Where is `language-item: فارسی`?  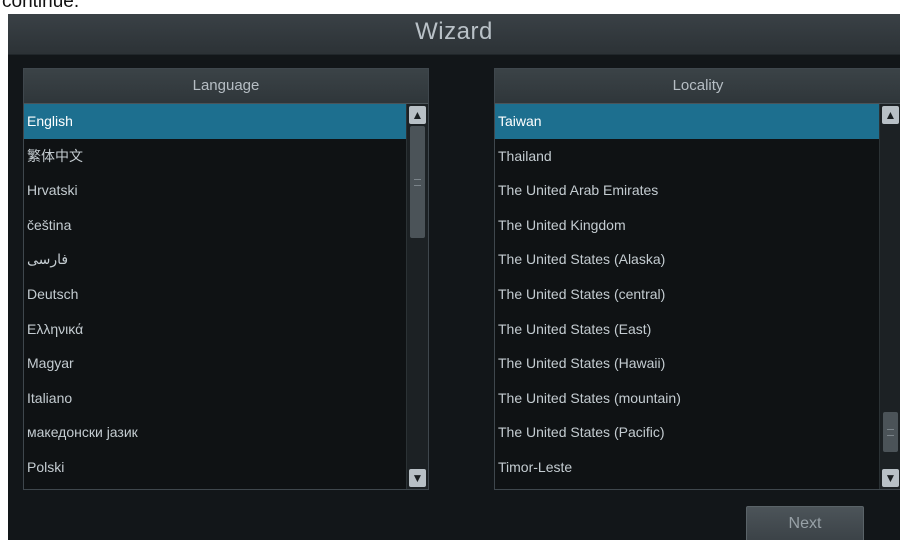
language-item: فارسی is located at coordinates (215, 259).